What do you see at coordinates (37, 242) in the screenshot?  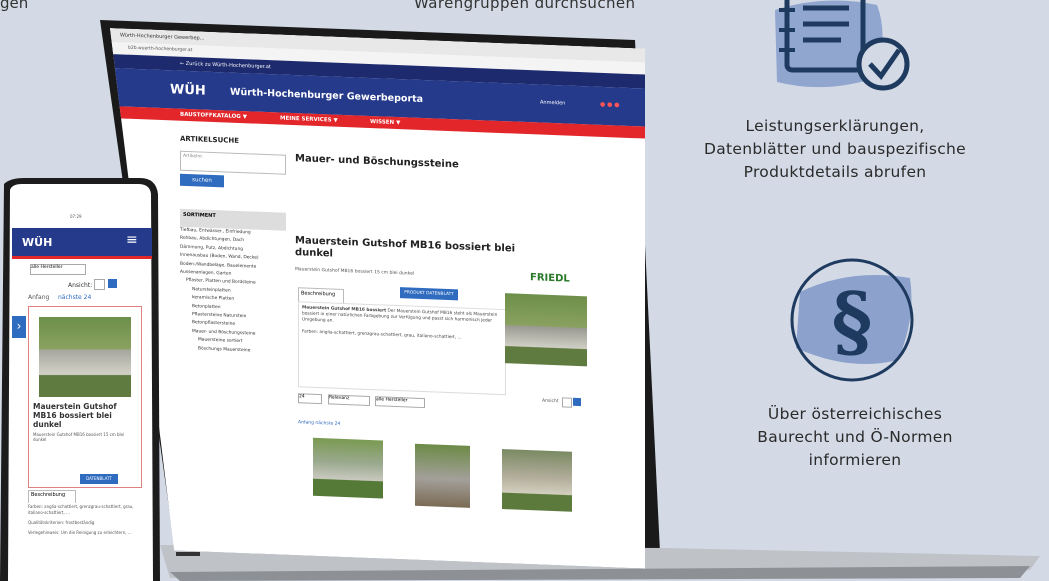 I see `phone-logo: WÜH` at bounding box center [37, 242].